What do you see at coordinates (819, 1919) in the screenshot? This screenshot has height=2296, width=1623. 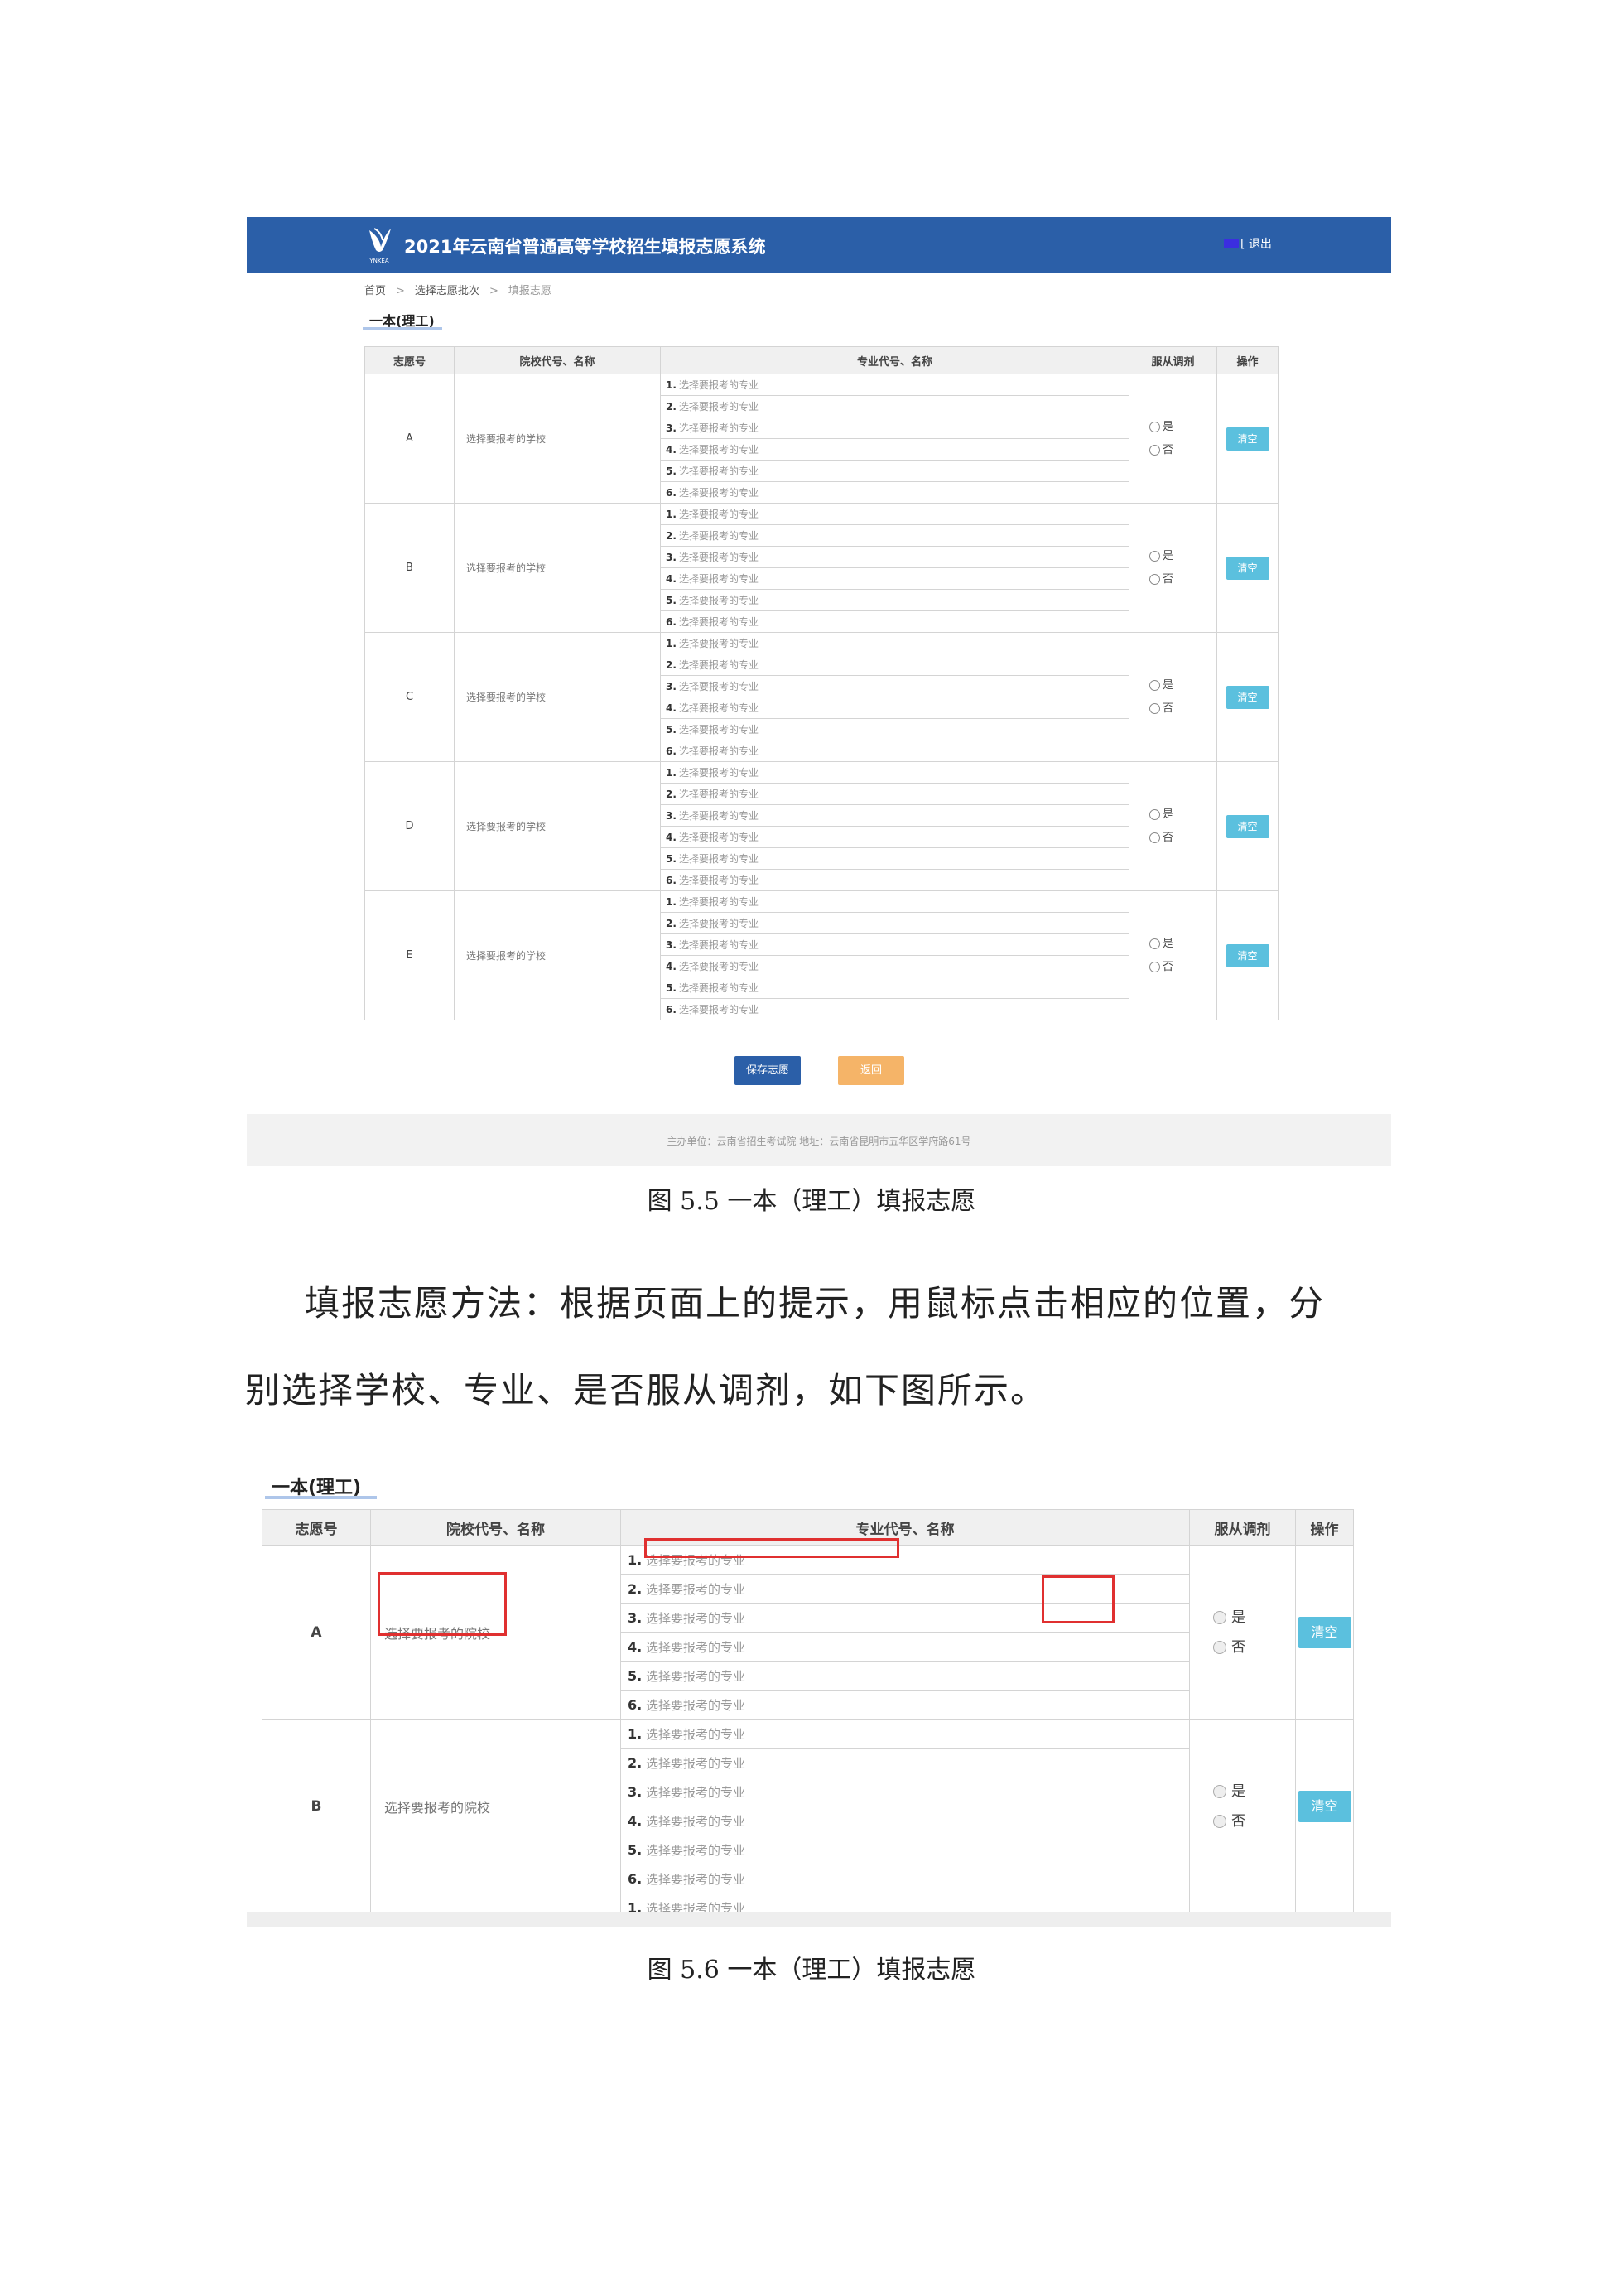 I see `bottom-strip` at bounding box center [819, 1919].